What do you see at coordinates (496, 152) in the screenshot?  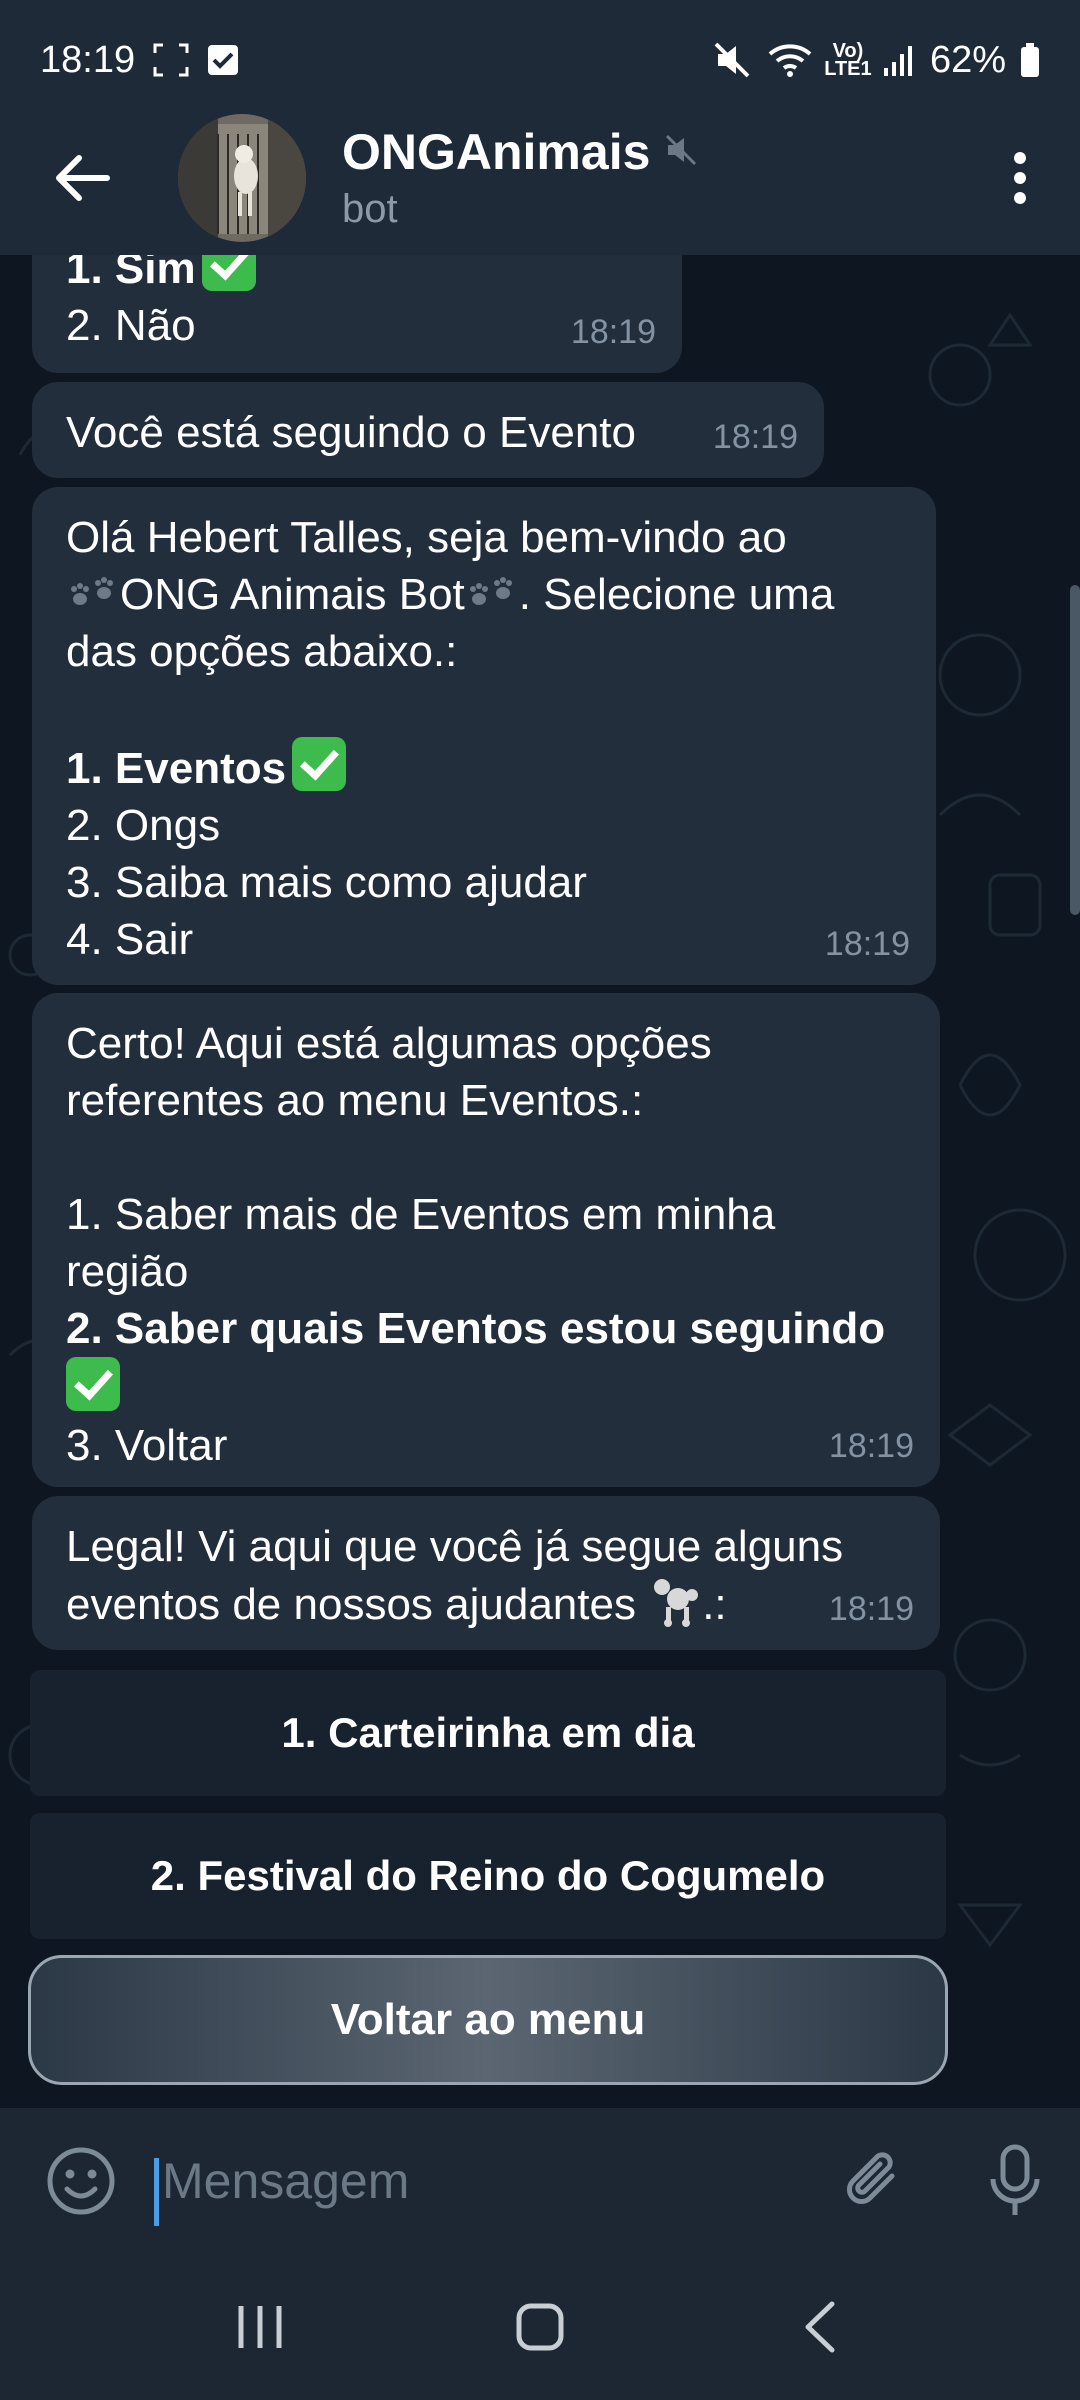 I see `chat-title: ONGAnimais` at bounding box center [496, 152].